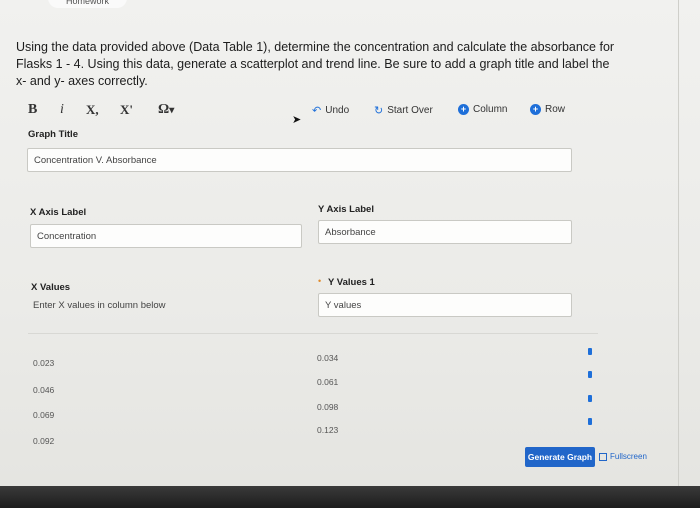 The width and height of the screenshot is (700, 508). I want to click on fullscreen-icon, so click(603, 456).